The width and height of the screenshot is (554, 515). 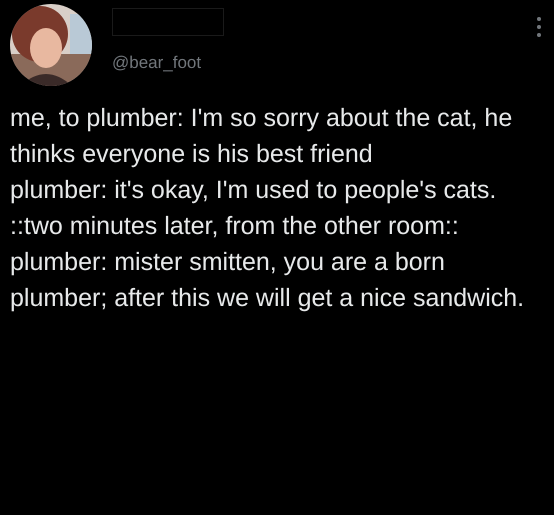 I want to click on tweet-text: plumber: it's okay, I'm used to people's cats., so click(x=254, y=190).